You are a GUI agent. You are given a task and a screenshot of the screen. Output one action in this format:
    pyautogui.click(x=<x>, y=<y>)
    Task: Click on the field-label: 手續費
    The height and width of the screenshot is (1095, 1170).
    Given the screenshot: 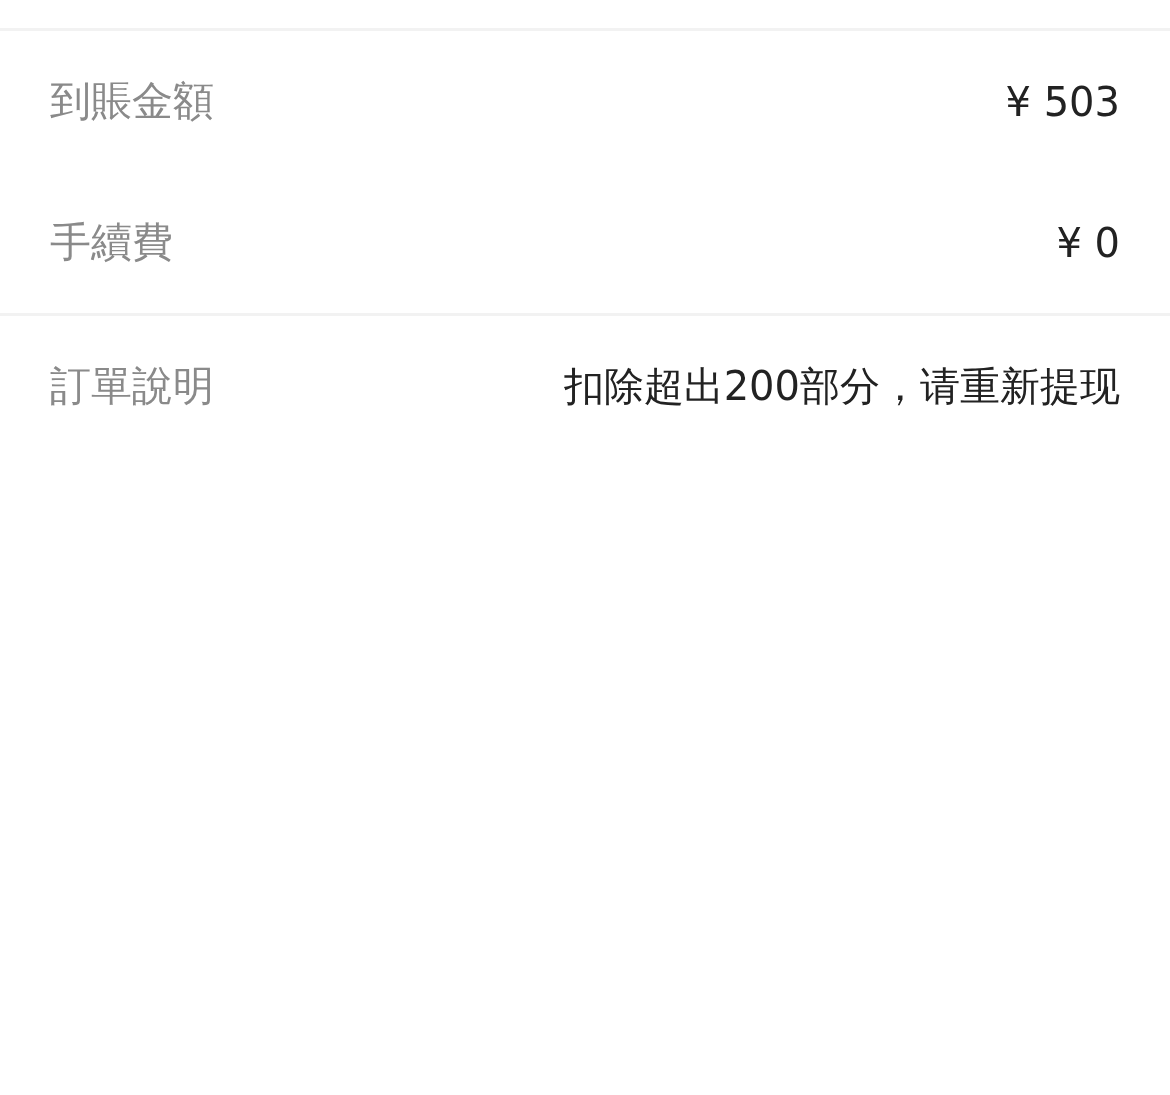 What is the action you would take?
    pyautogui.click(x=111, y=242)
    